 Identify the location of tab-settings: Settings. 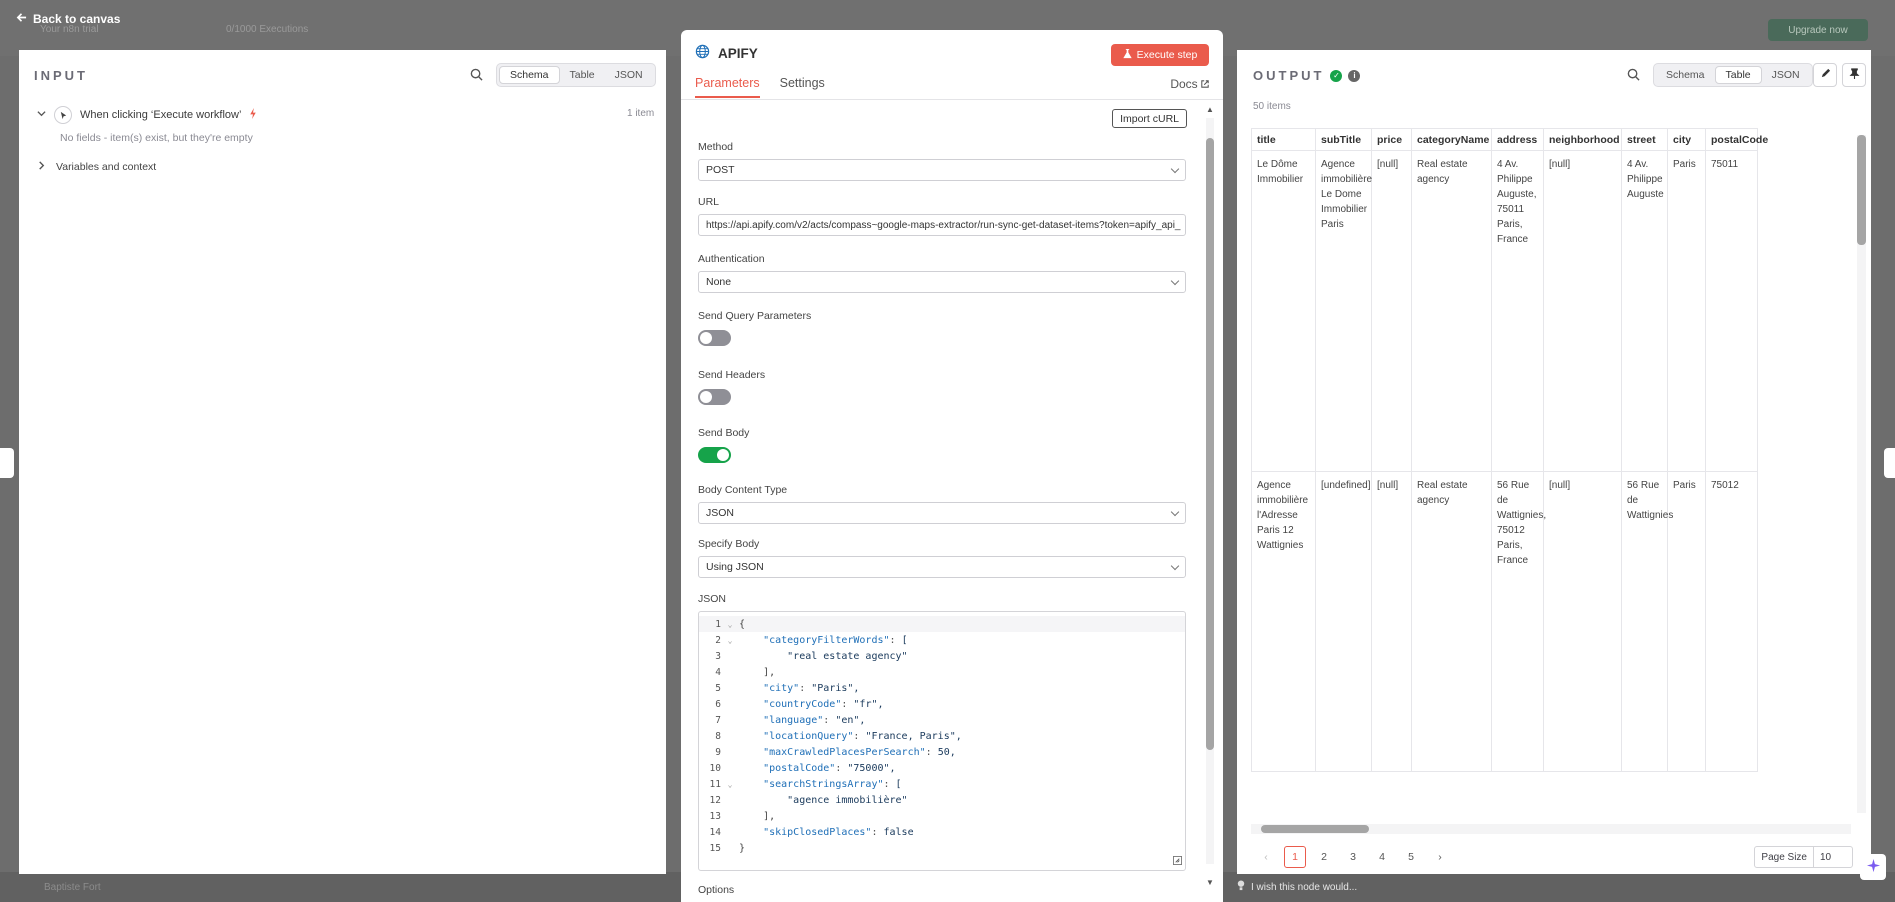
(802, 87).